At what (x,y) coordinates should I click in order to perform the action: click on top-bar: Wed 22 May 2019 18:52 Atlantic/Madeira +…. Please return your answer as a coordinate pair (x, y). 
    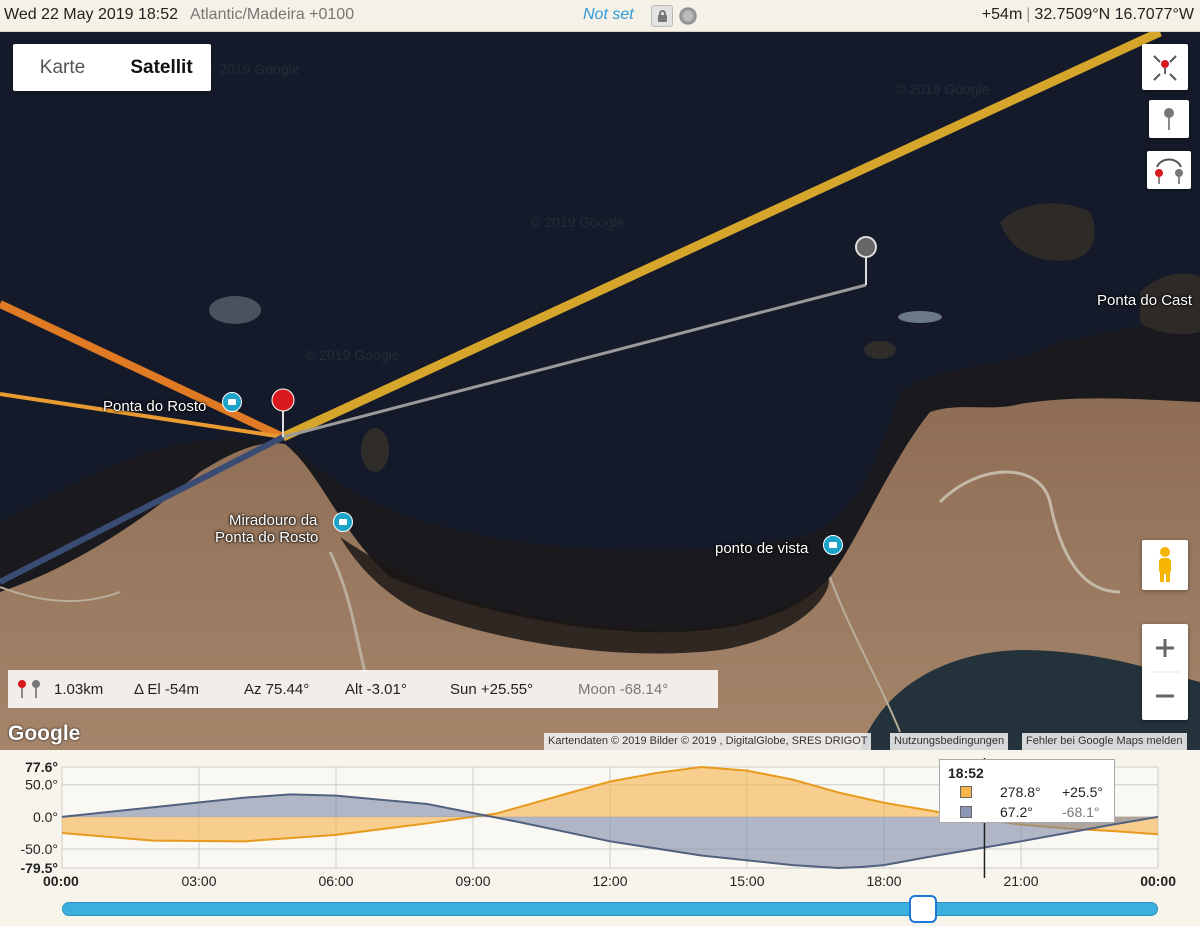
    Looking at the image, I should click on (600, 16).